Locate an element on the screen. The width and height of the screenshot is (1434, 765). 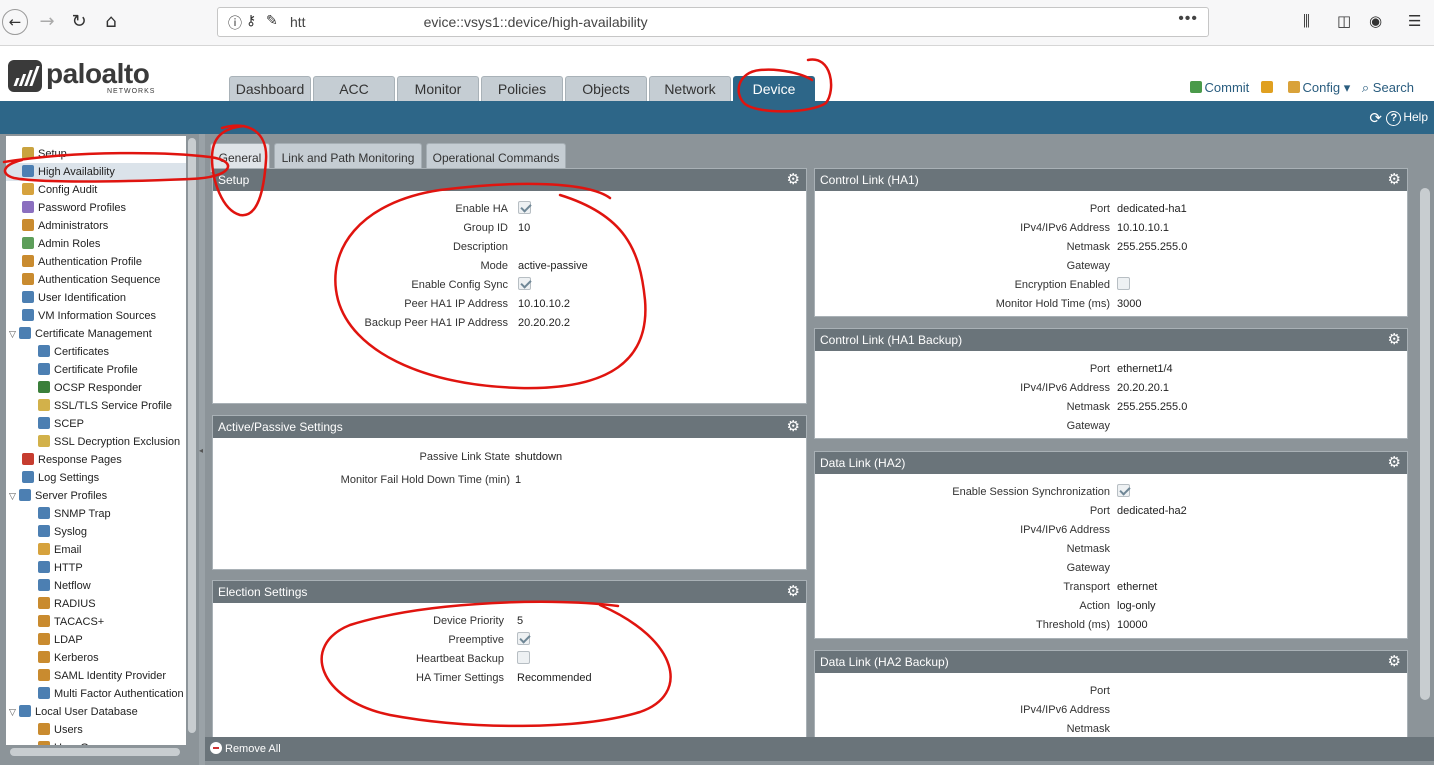
sidebar-item-radius: RADIUS is located at coordinates (96, 604).